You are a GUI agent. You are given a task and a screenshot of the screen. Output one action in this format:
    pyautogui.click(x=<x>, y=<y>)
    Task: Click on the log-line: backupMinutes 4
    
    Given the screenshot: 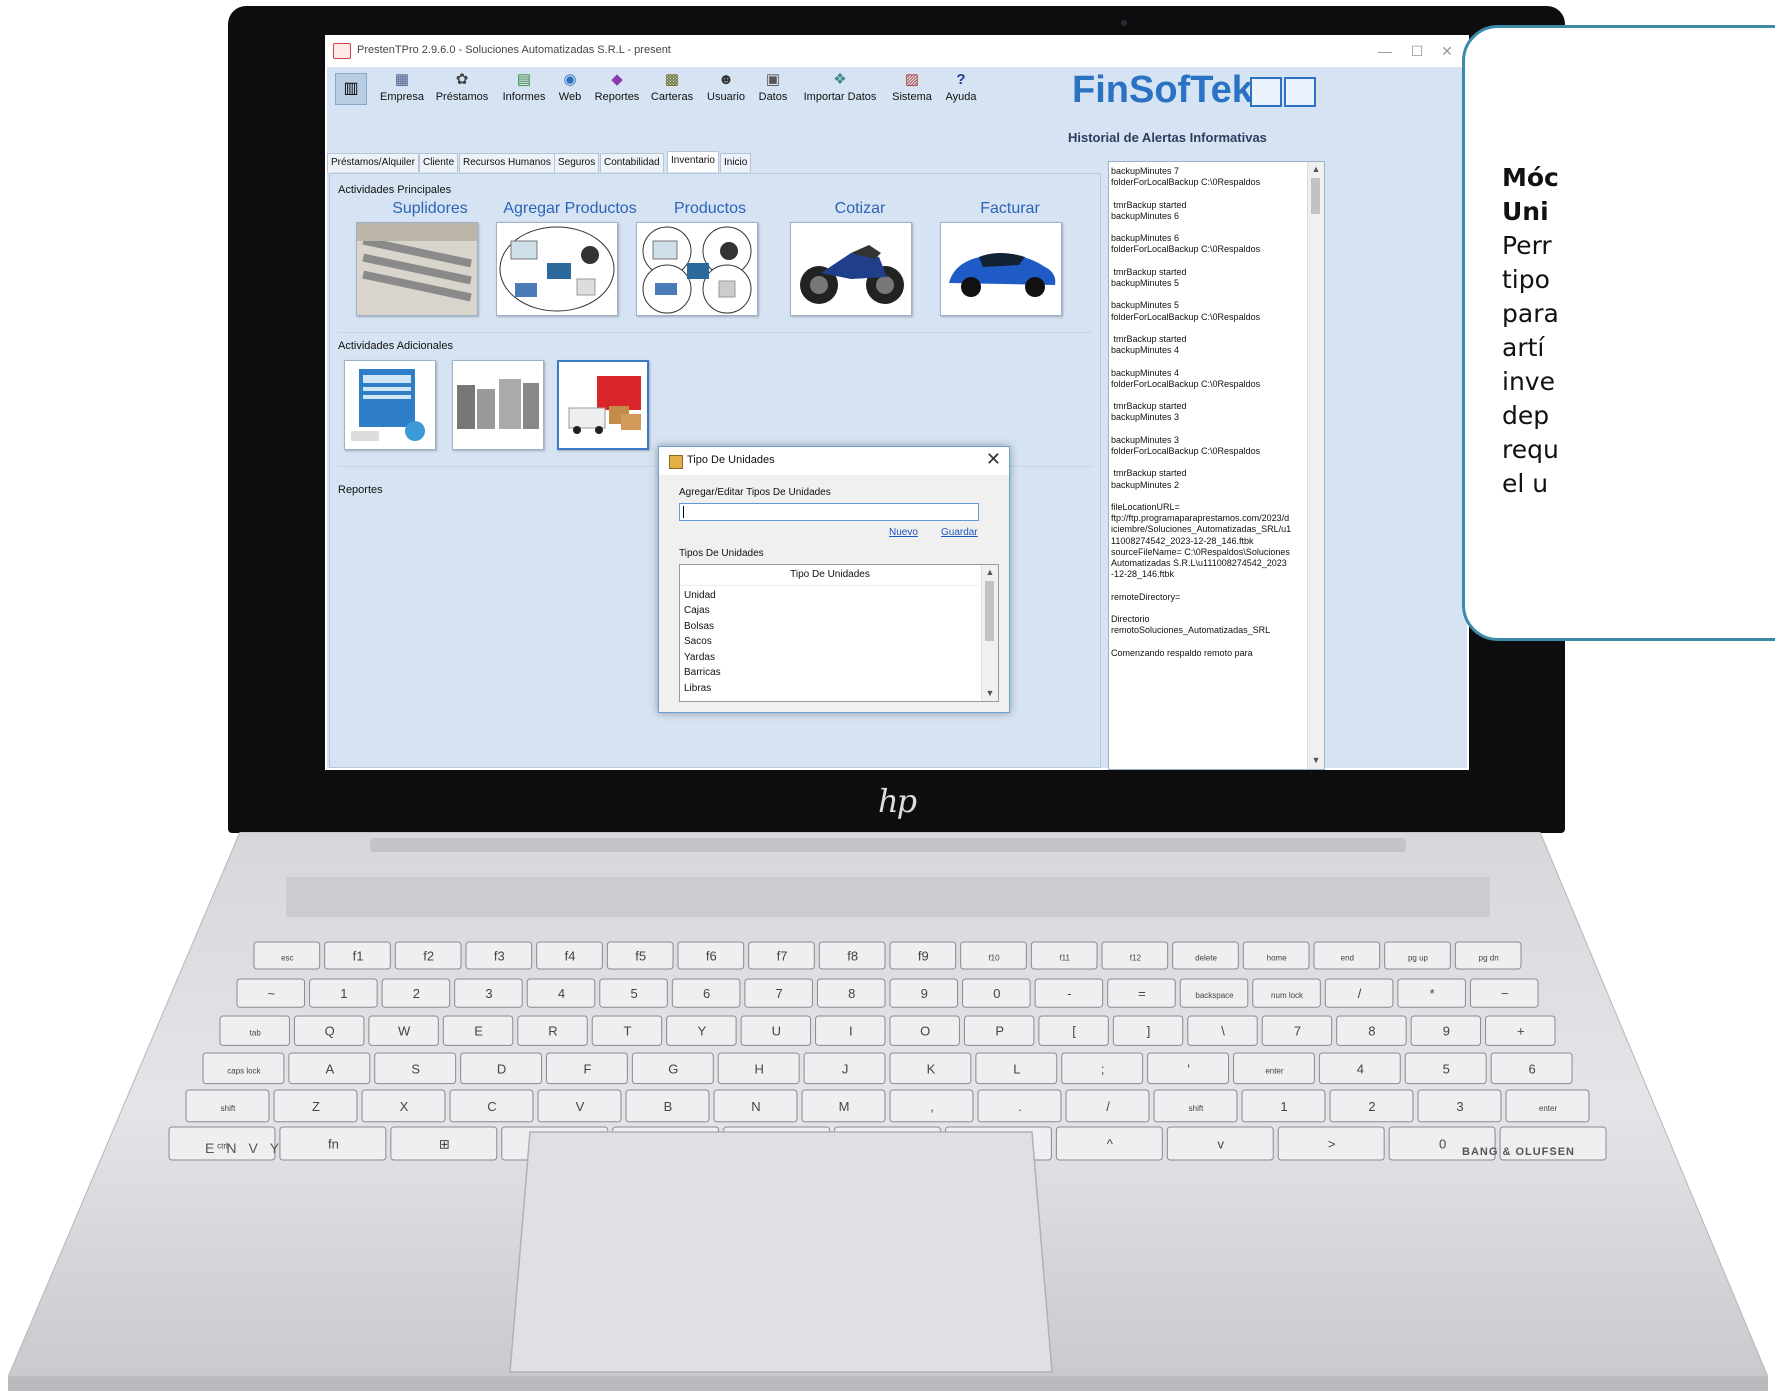 What is the action you would take?
    pyautogui.click(x=1145, y=350)
    